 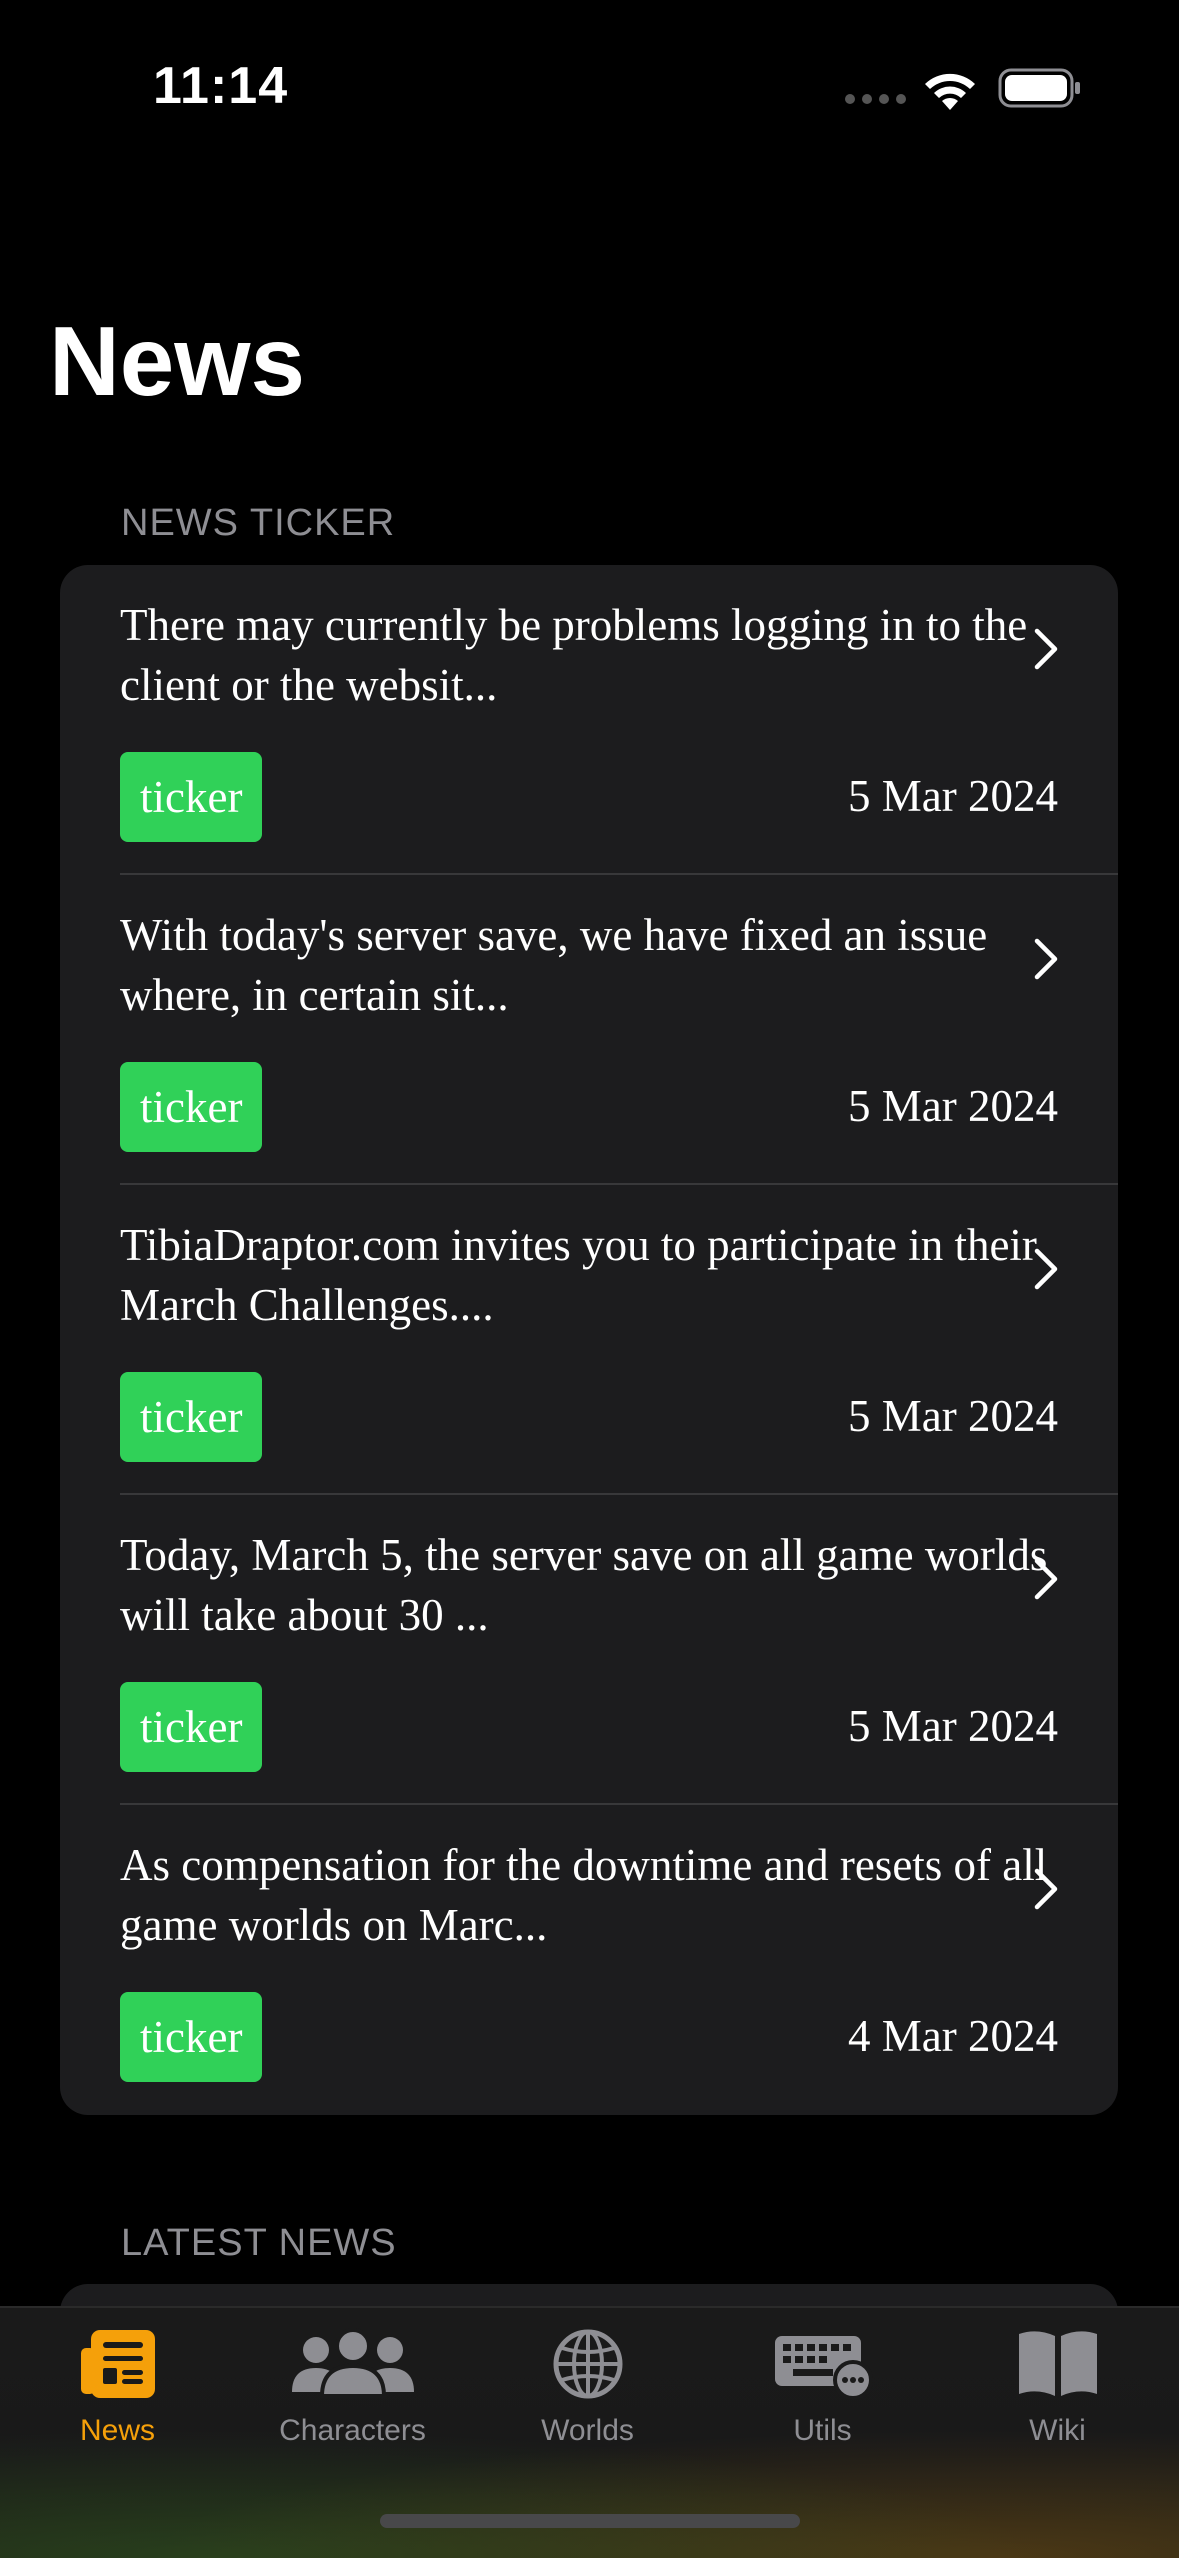 What do you see at coordinates (352, 2430) in the screenshot?
I see `tab-label: Characters` at bounding box center [352, 2430].